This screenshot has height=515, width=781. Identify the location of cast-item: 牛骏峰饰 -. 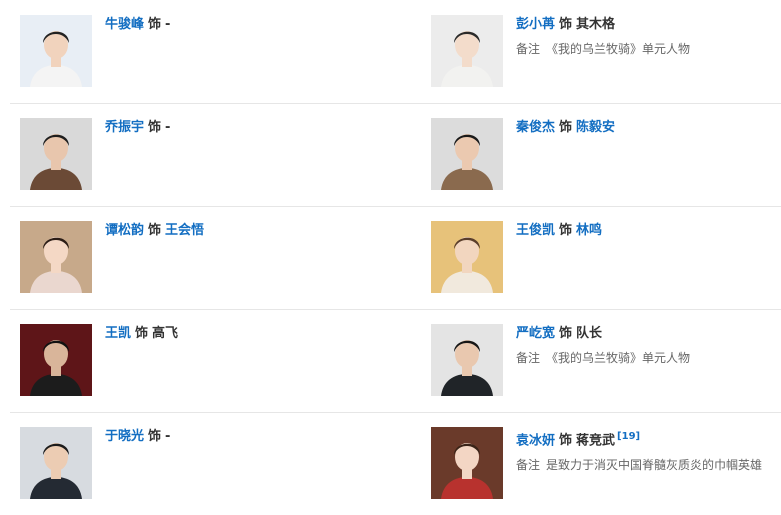
(195, 52).